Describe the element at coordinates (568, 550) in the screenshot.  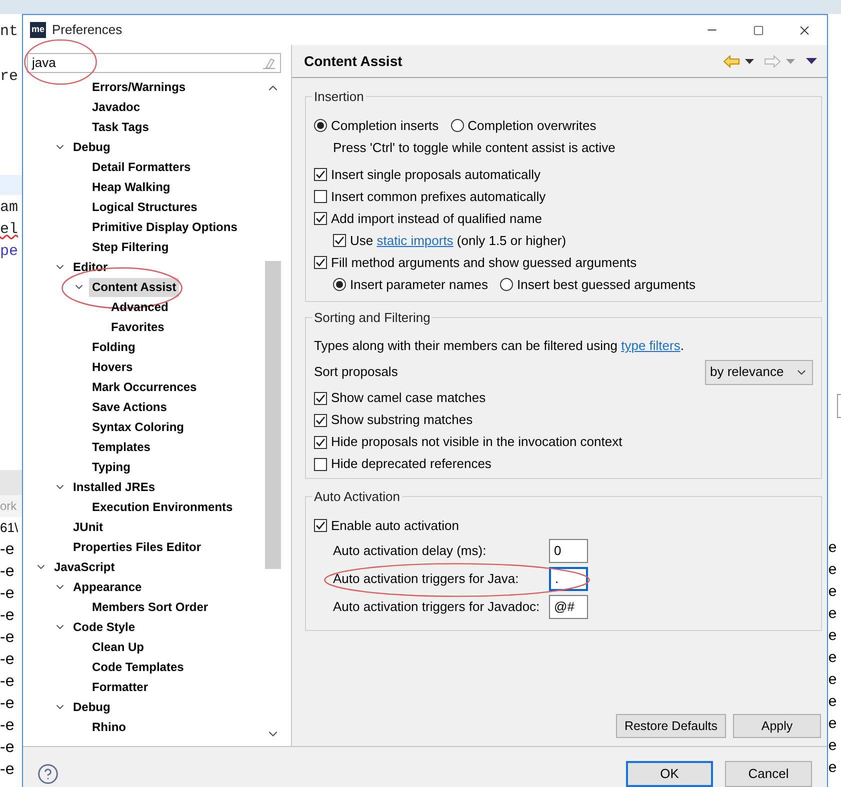
I see `input-field: 0` at that location.